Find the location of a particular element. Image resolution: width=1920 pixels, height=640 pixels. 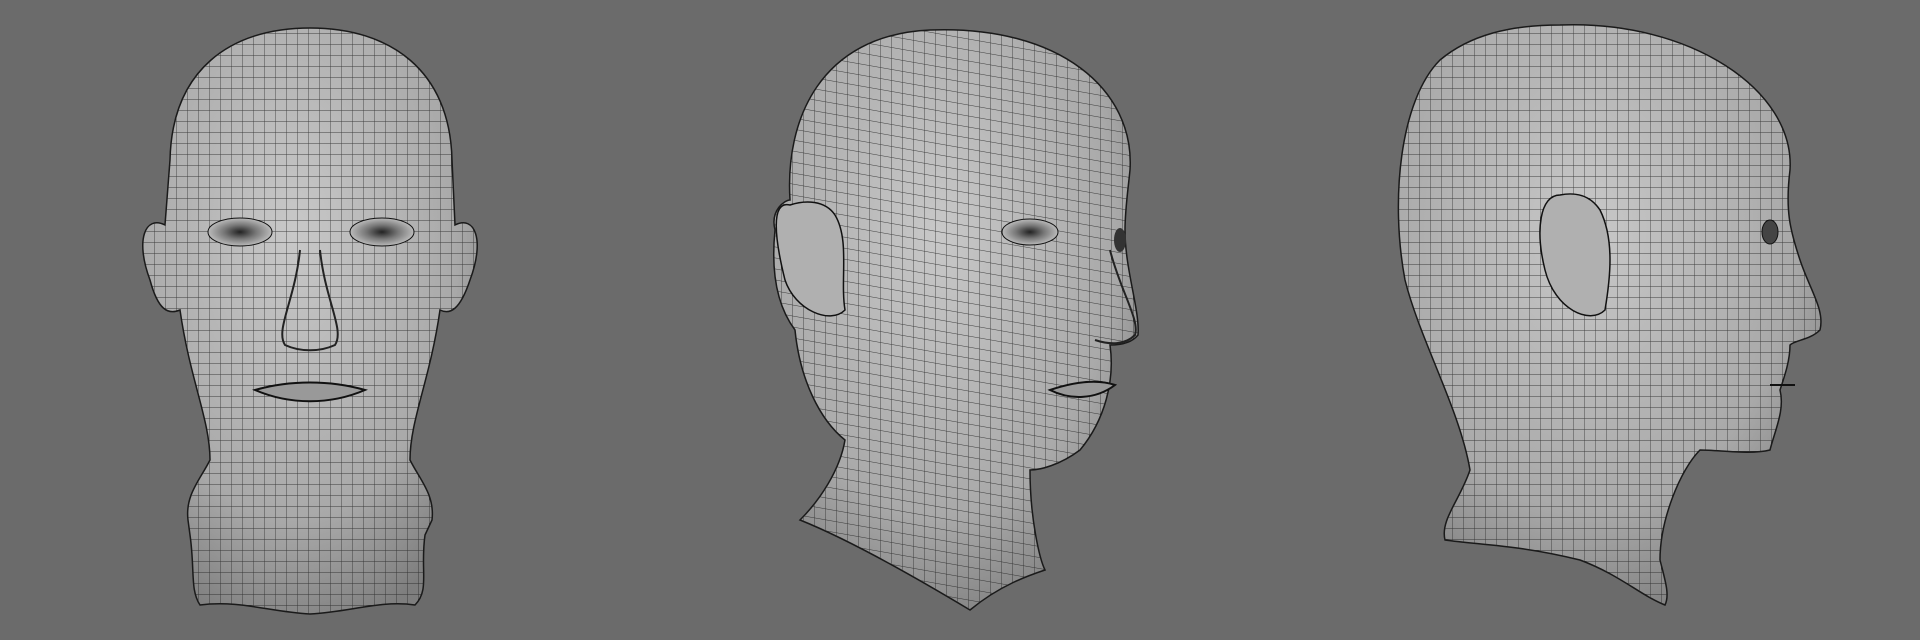

right-eye is located at coordinates (382, 232).